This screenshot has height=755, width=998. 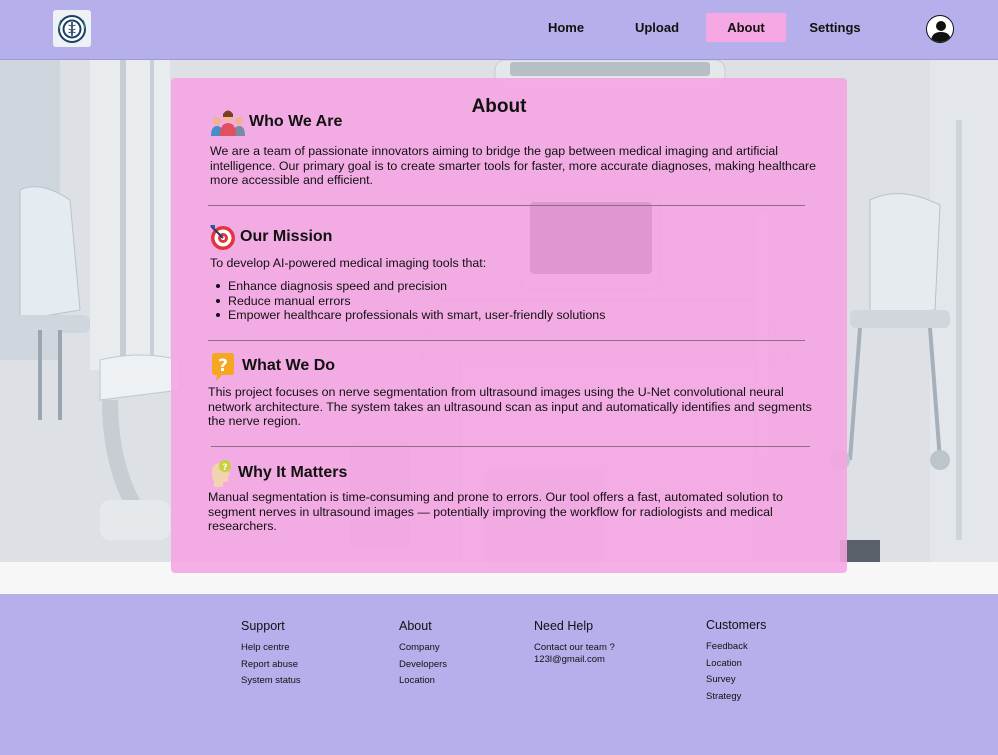 What do you see at coordinates (293, 472) in the screenshot?
I see `section-title: Why It Matters` at bounding box center [293, 472].